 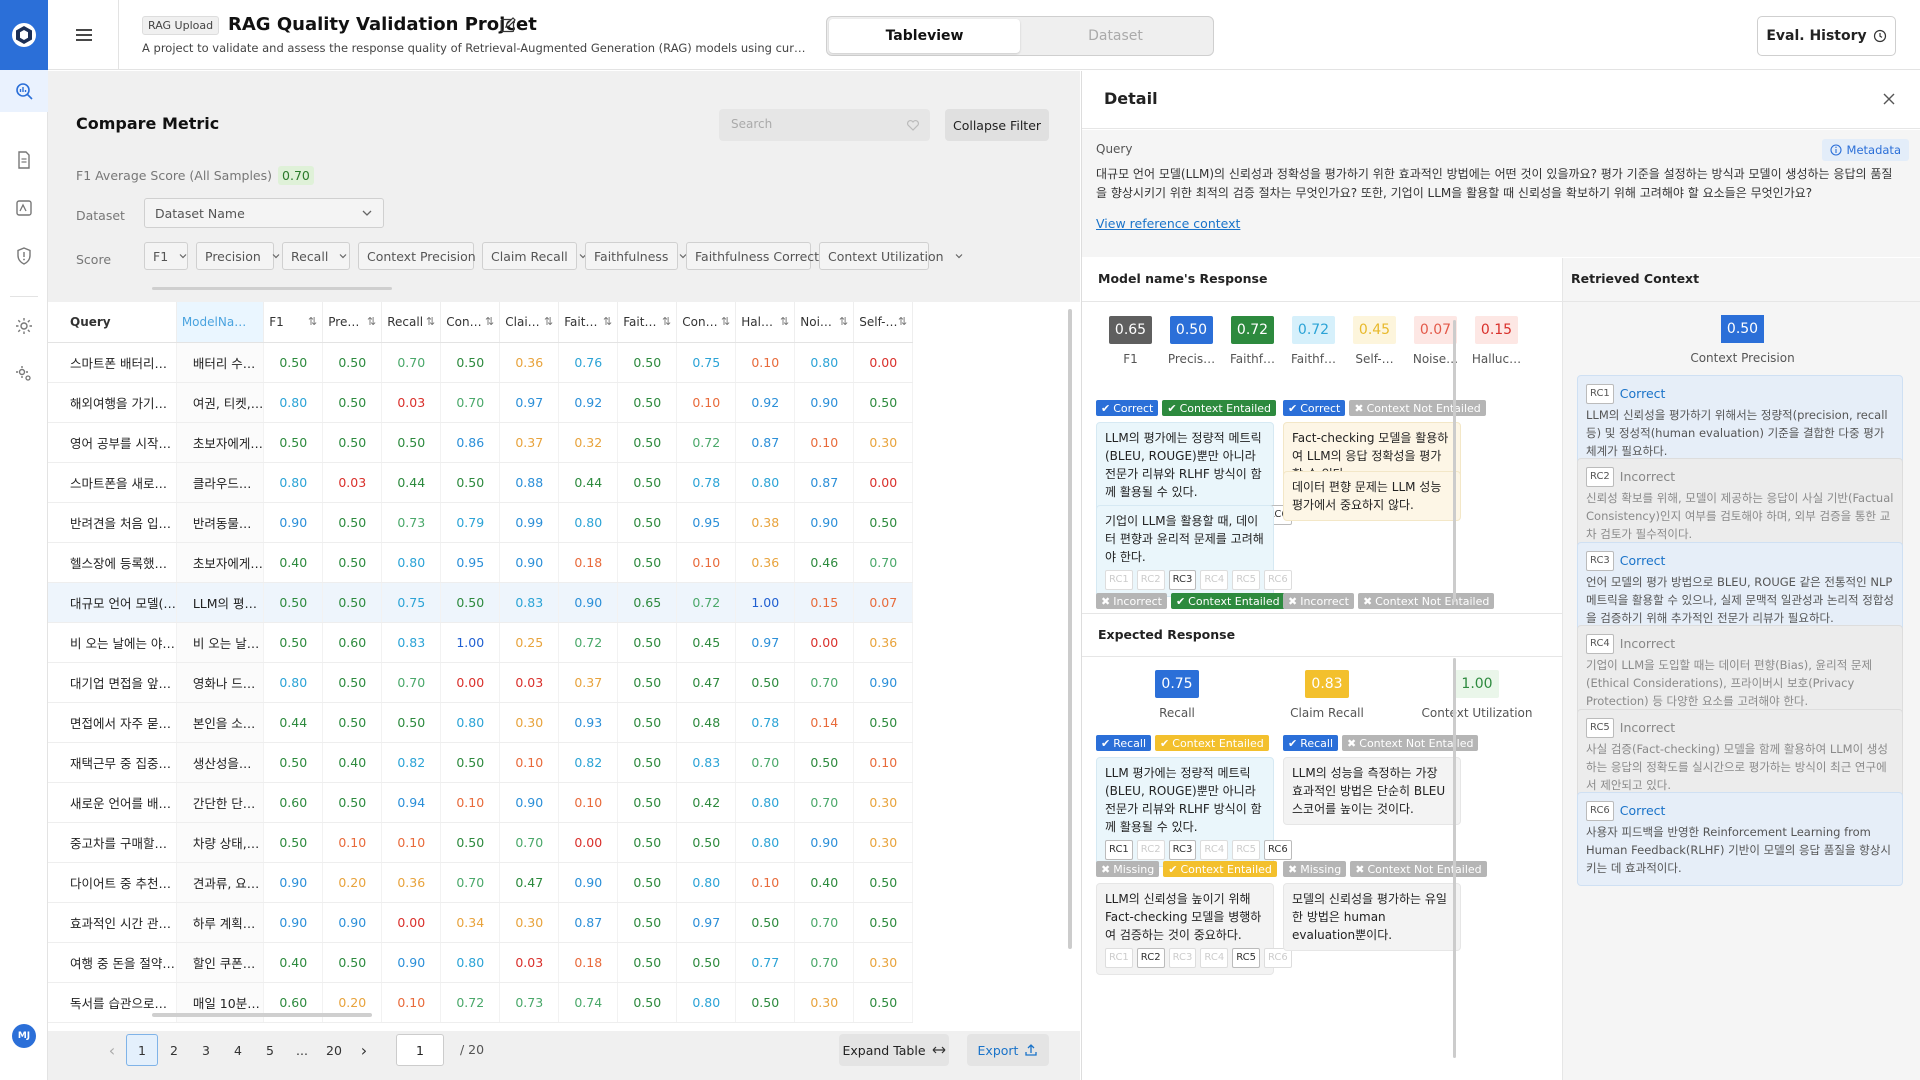 What do you see at coordinates (891, 256) in the screenshot?
I see `score-filter-select: Context Utilization` at bounding box center [891, 256].